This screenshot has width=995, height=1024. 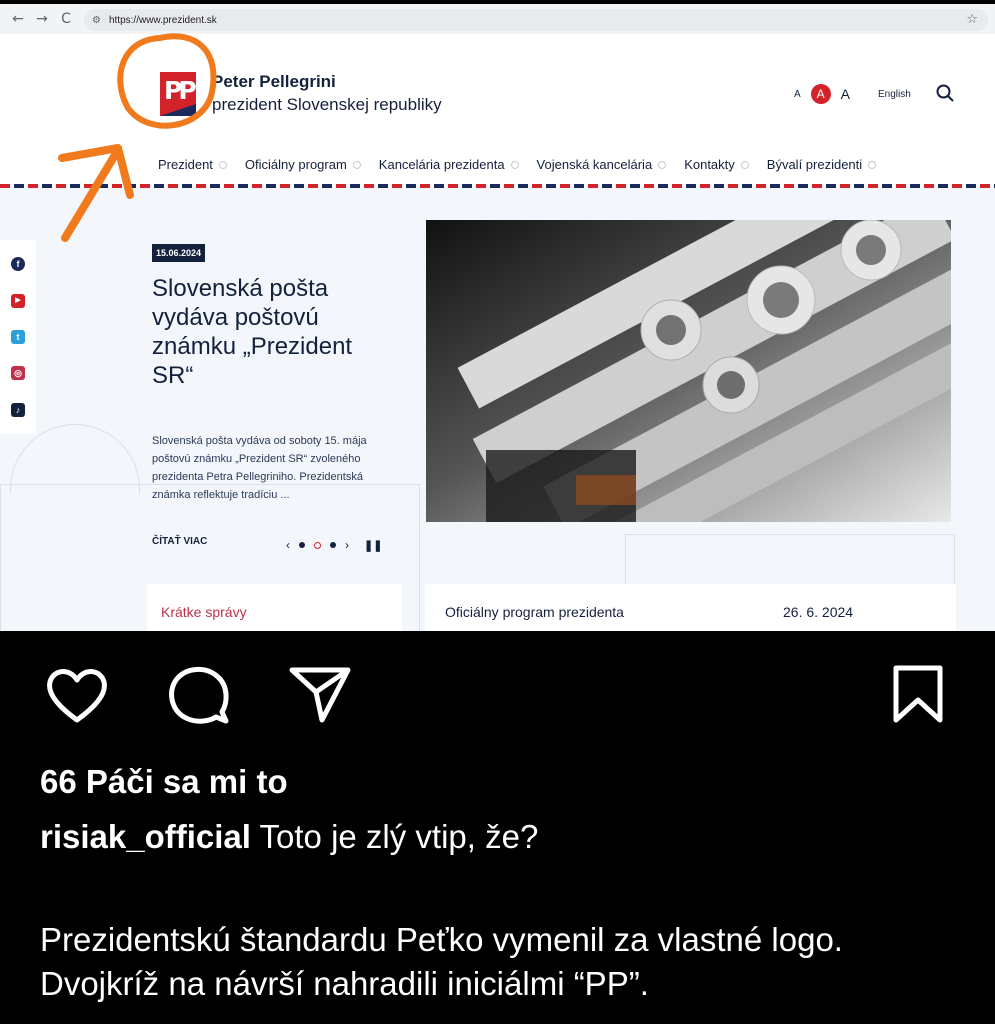 I want to click on nav-item-kancelaria: Kancelária prezidenta, so click(x=449, y=164).